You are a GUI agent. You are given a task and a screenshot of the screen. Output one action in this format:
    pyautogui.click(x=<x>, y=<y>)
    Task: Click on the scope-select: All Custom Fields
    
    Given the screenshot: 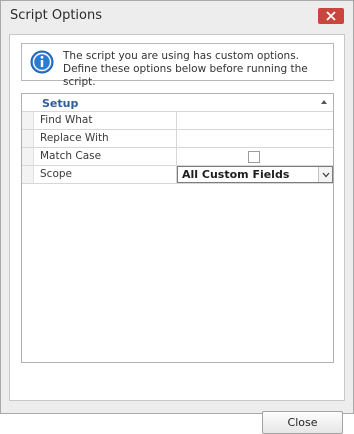 What is the action you would take?
    pyautogui.click(x=255, y=174)
    